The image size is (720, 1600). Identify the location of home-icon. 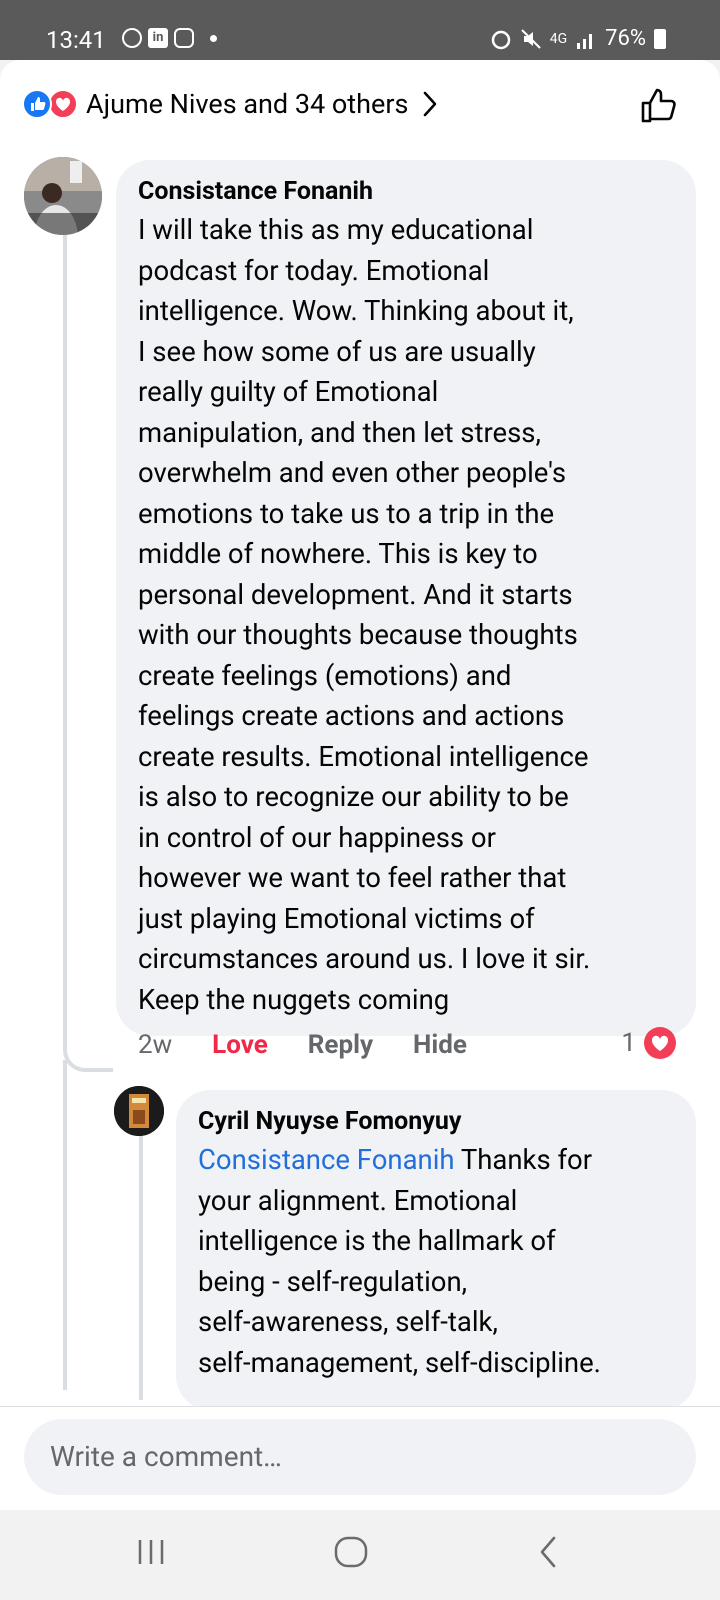
(351, 1552).